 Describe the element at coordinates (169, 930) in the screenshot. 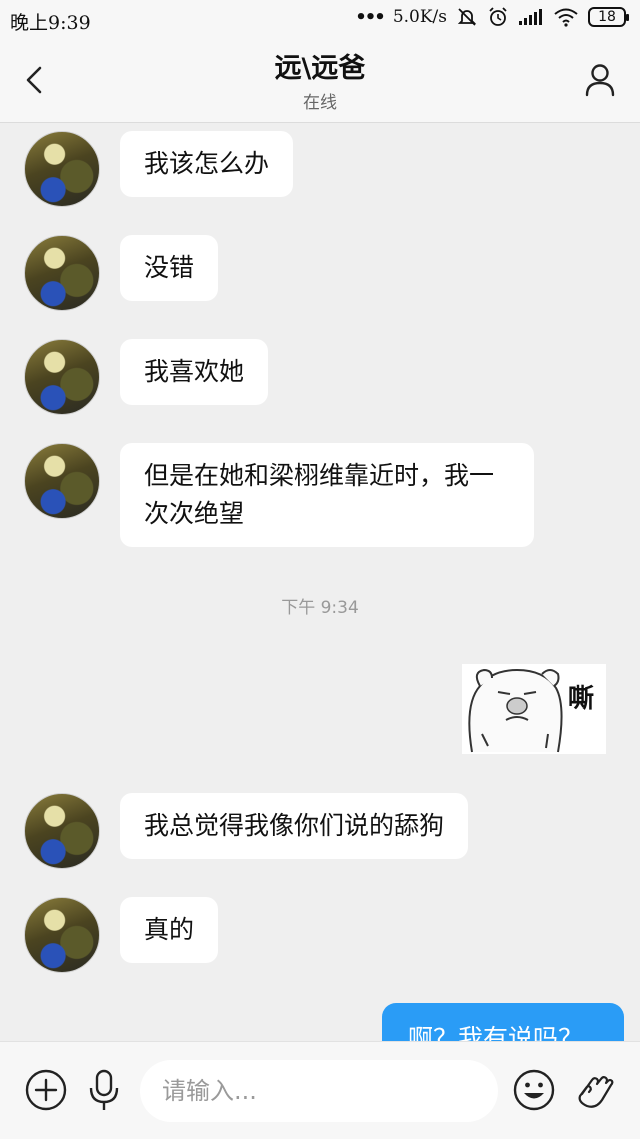

I see `message-bubble: 真的` at that location.